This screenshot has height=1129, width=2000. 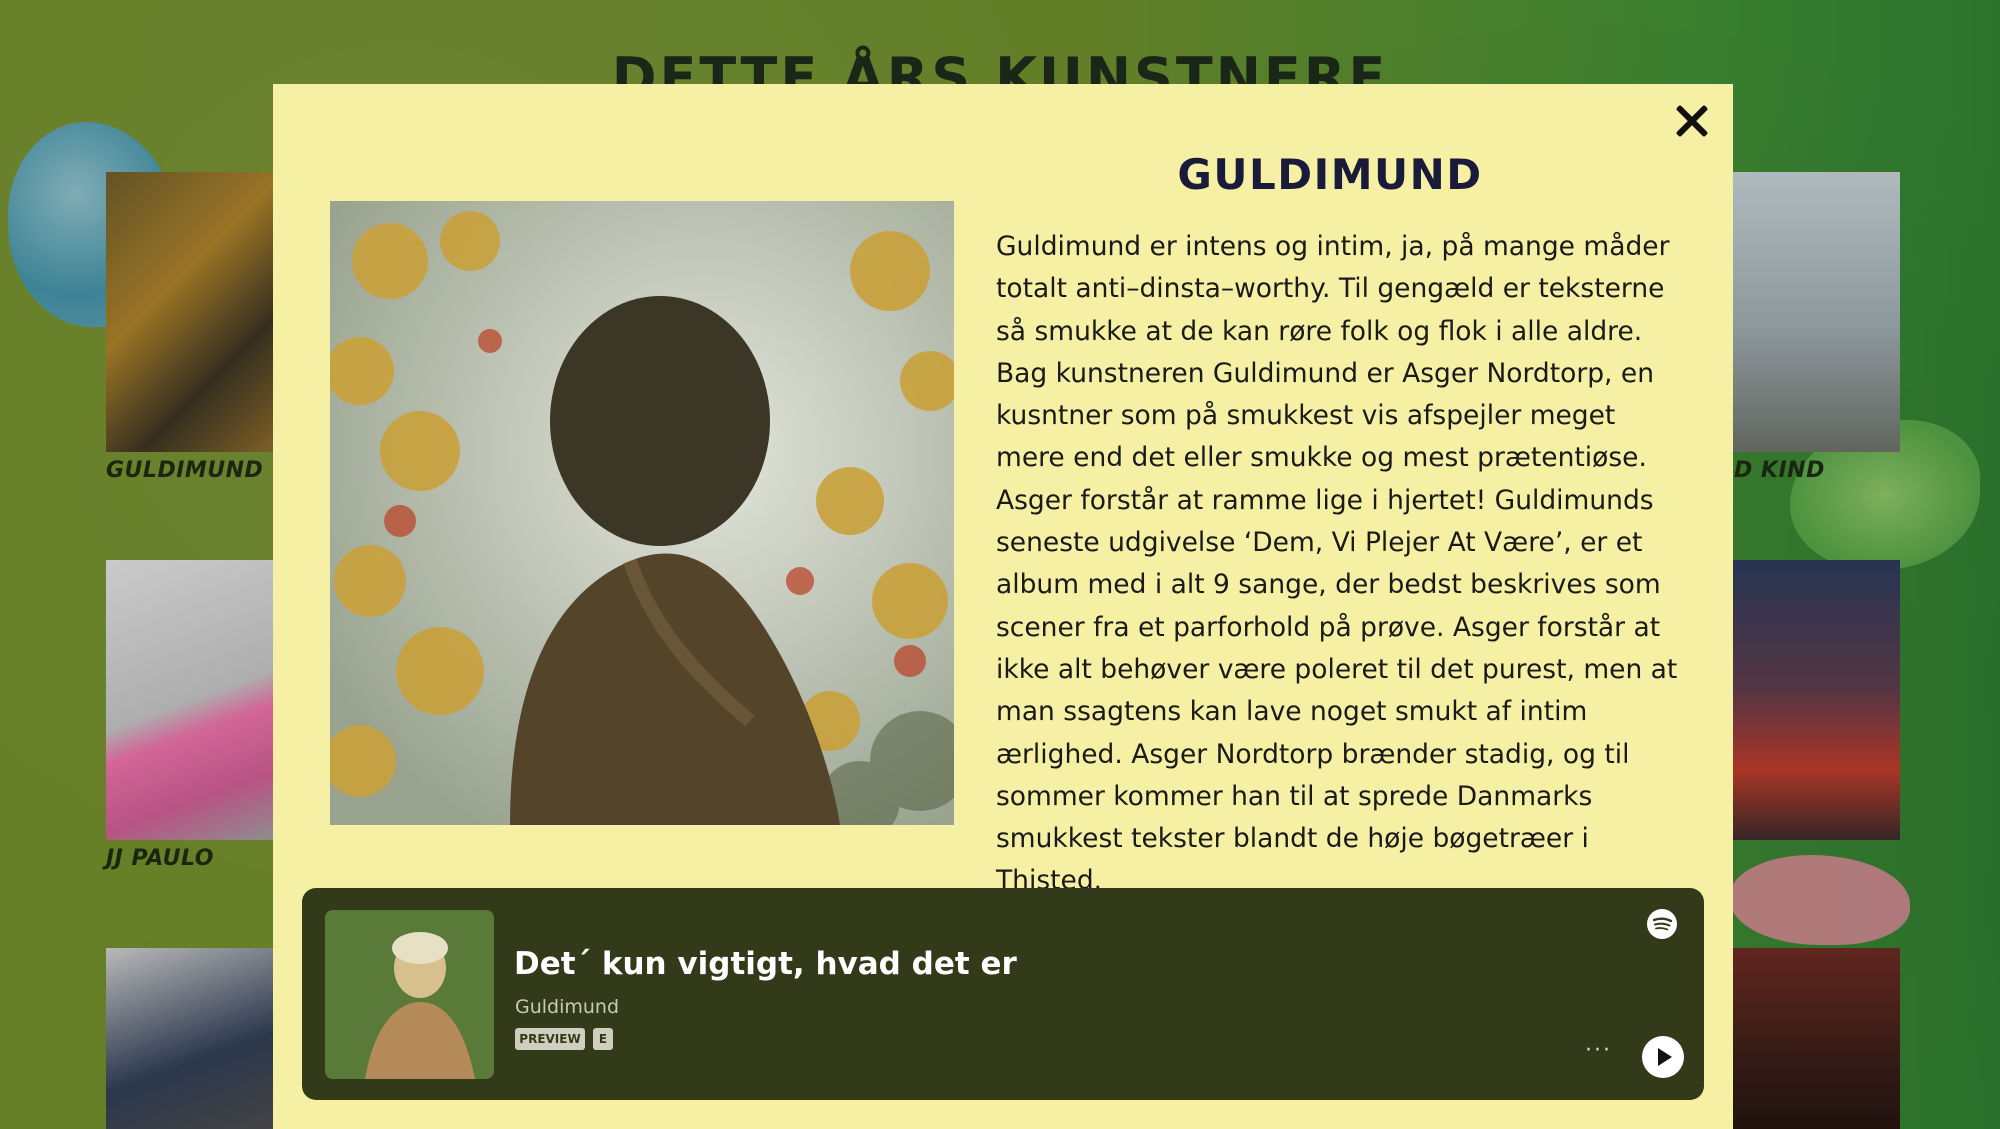 I want to click on play-icon, so click(x=1663, y=1057).